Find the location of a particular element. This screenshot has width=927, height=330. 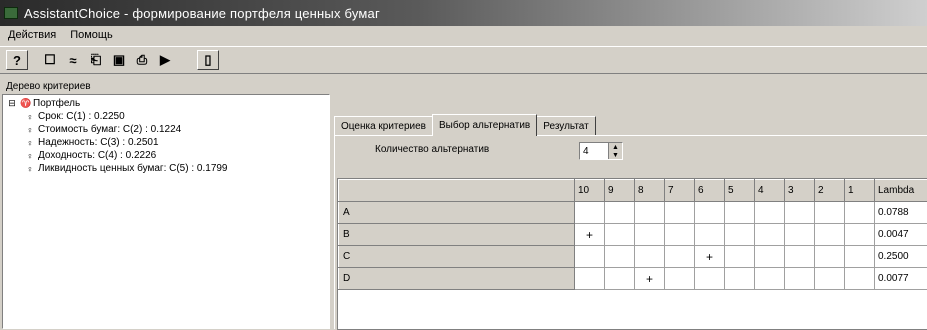

tree-node-label: Стоимость бумаг: С(2) : 0.1224 is located at coordinates (109, 129).